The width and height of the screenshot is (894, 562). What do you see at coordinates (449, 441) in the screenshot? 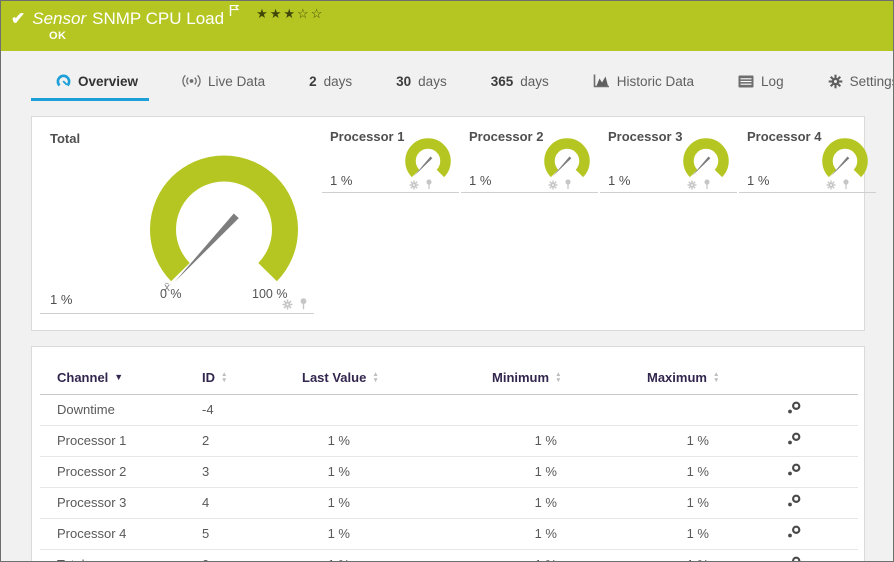
I see `table-row-processor-1: Processor 1 2 1 % 1 % 1 %` at bounding box center [449, 441].